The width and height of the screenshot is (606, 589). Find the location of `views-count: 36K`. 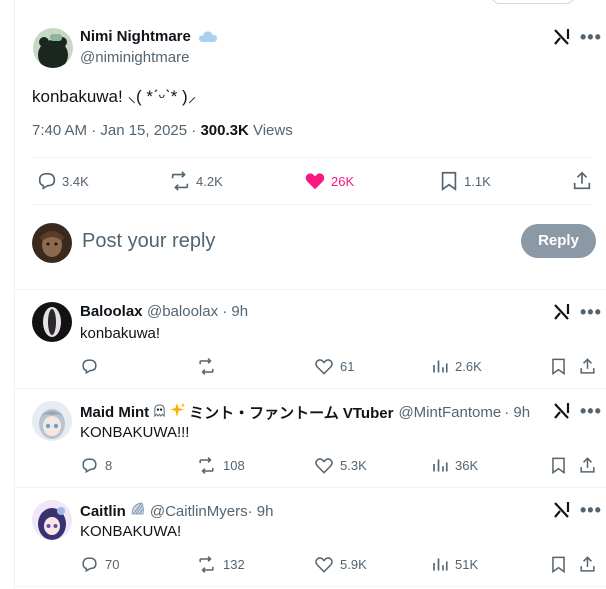

views-count: 36K is located at coordinates (467, 465).